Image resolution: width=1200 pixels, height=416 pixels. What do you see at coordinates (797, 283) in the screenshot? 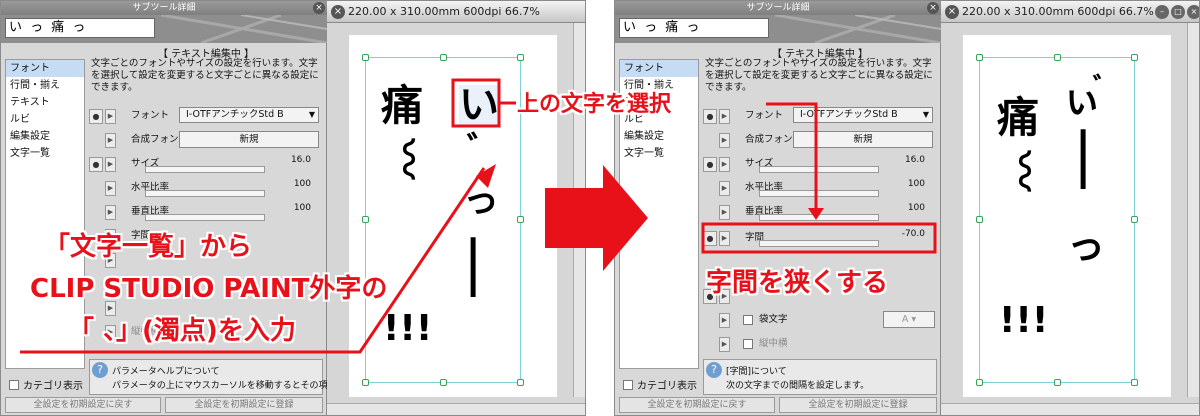
I see `annotation-narrow-spacing: 字間を狭くする` at bounding box center [797, 283].